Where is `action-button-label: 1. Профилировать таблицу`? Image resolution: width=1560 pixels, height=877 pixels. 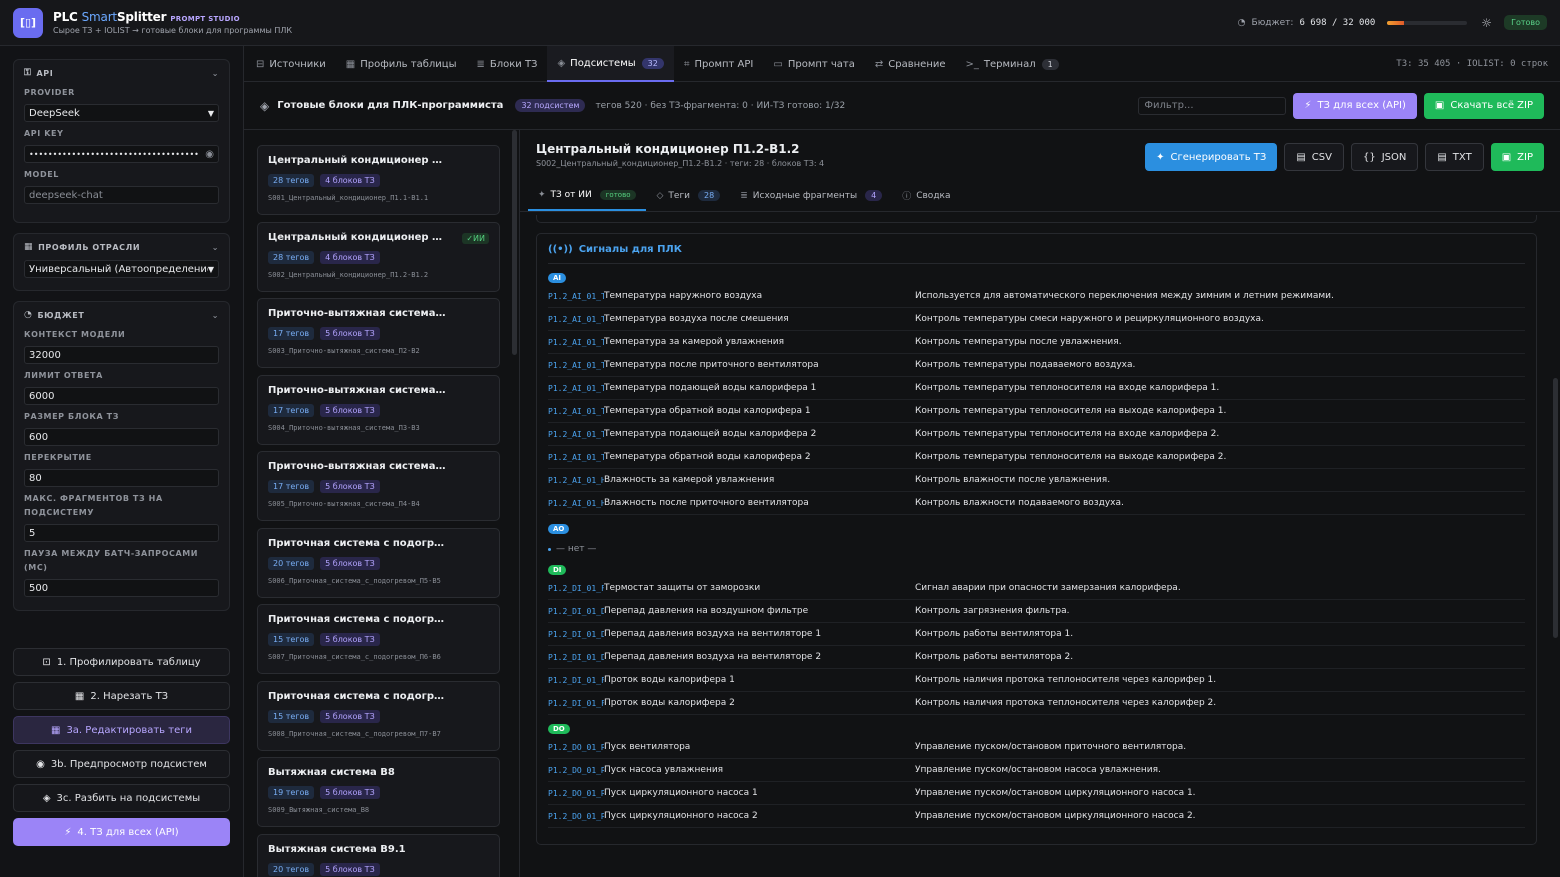
action-button-label: 1. Профилировать таблицу is located at coordinates (128, 662).